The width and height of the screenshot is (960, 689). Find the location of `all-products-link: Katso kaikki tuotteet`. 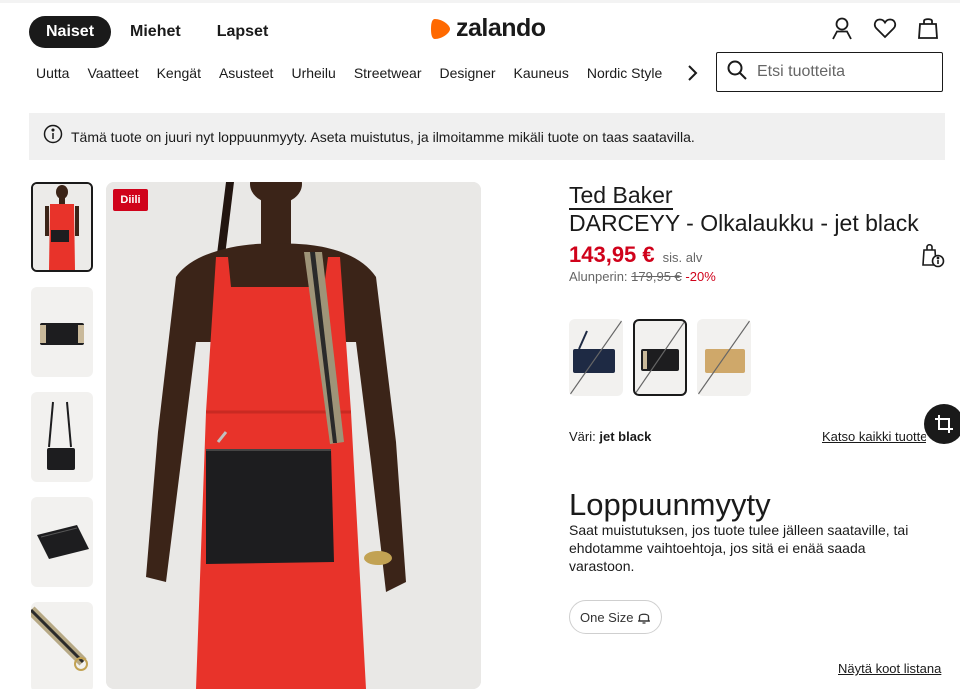

all-products-link: Katso kaikki tuotteet is located at coordinates (874, 436).